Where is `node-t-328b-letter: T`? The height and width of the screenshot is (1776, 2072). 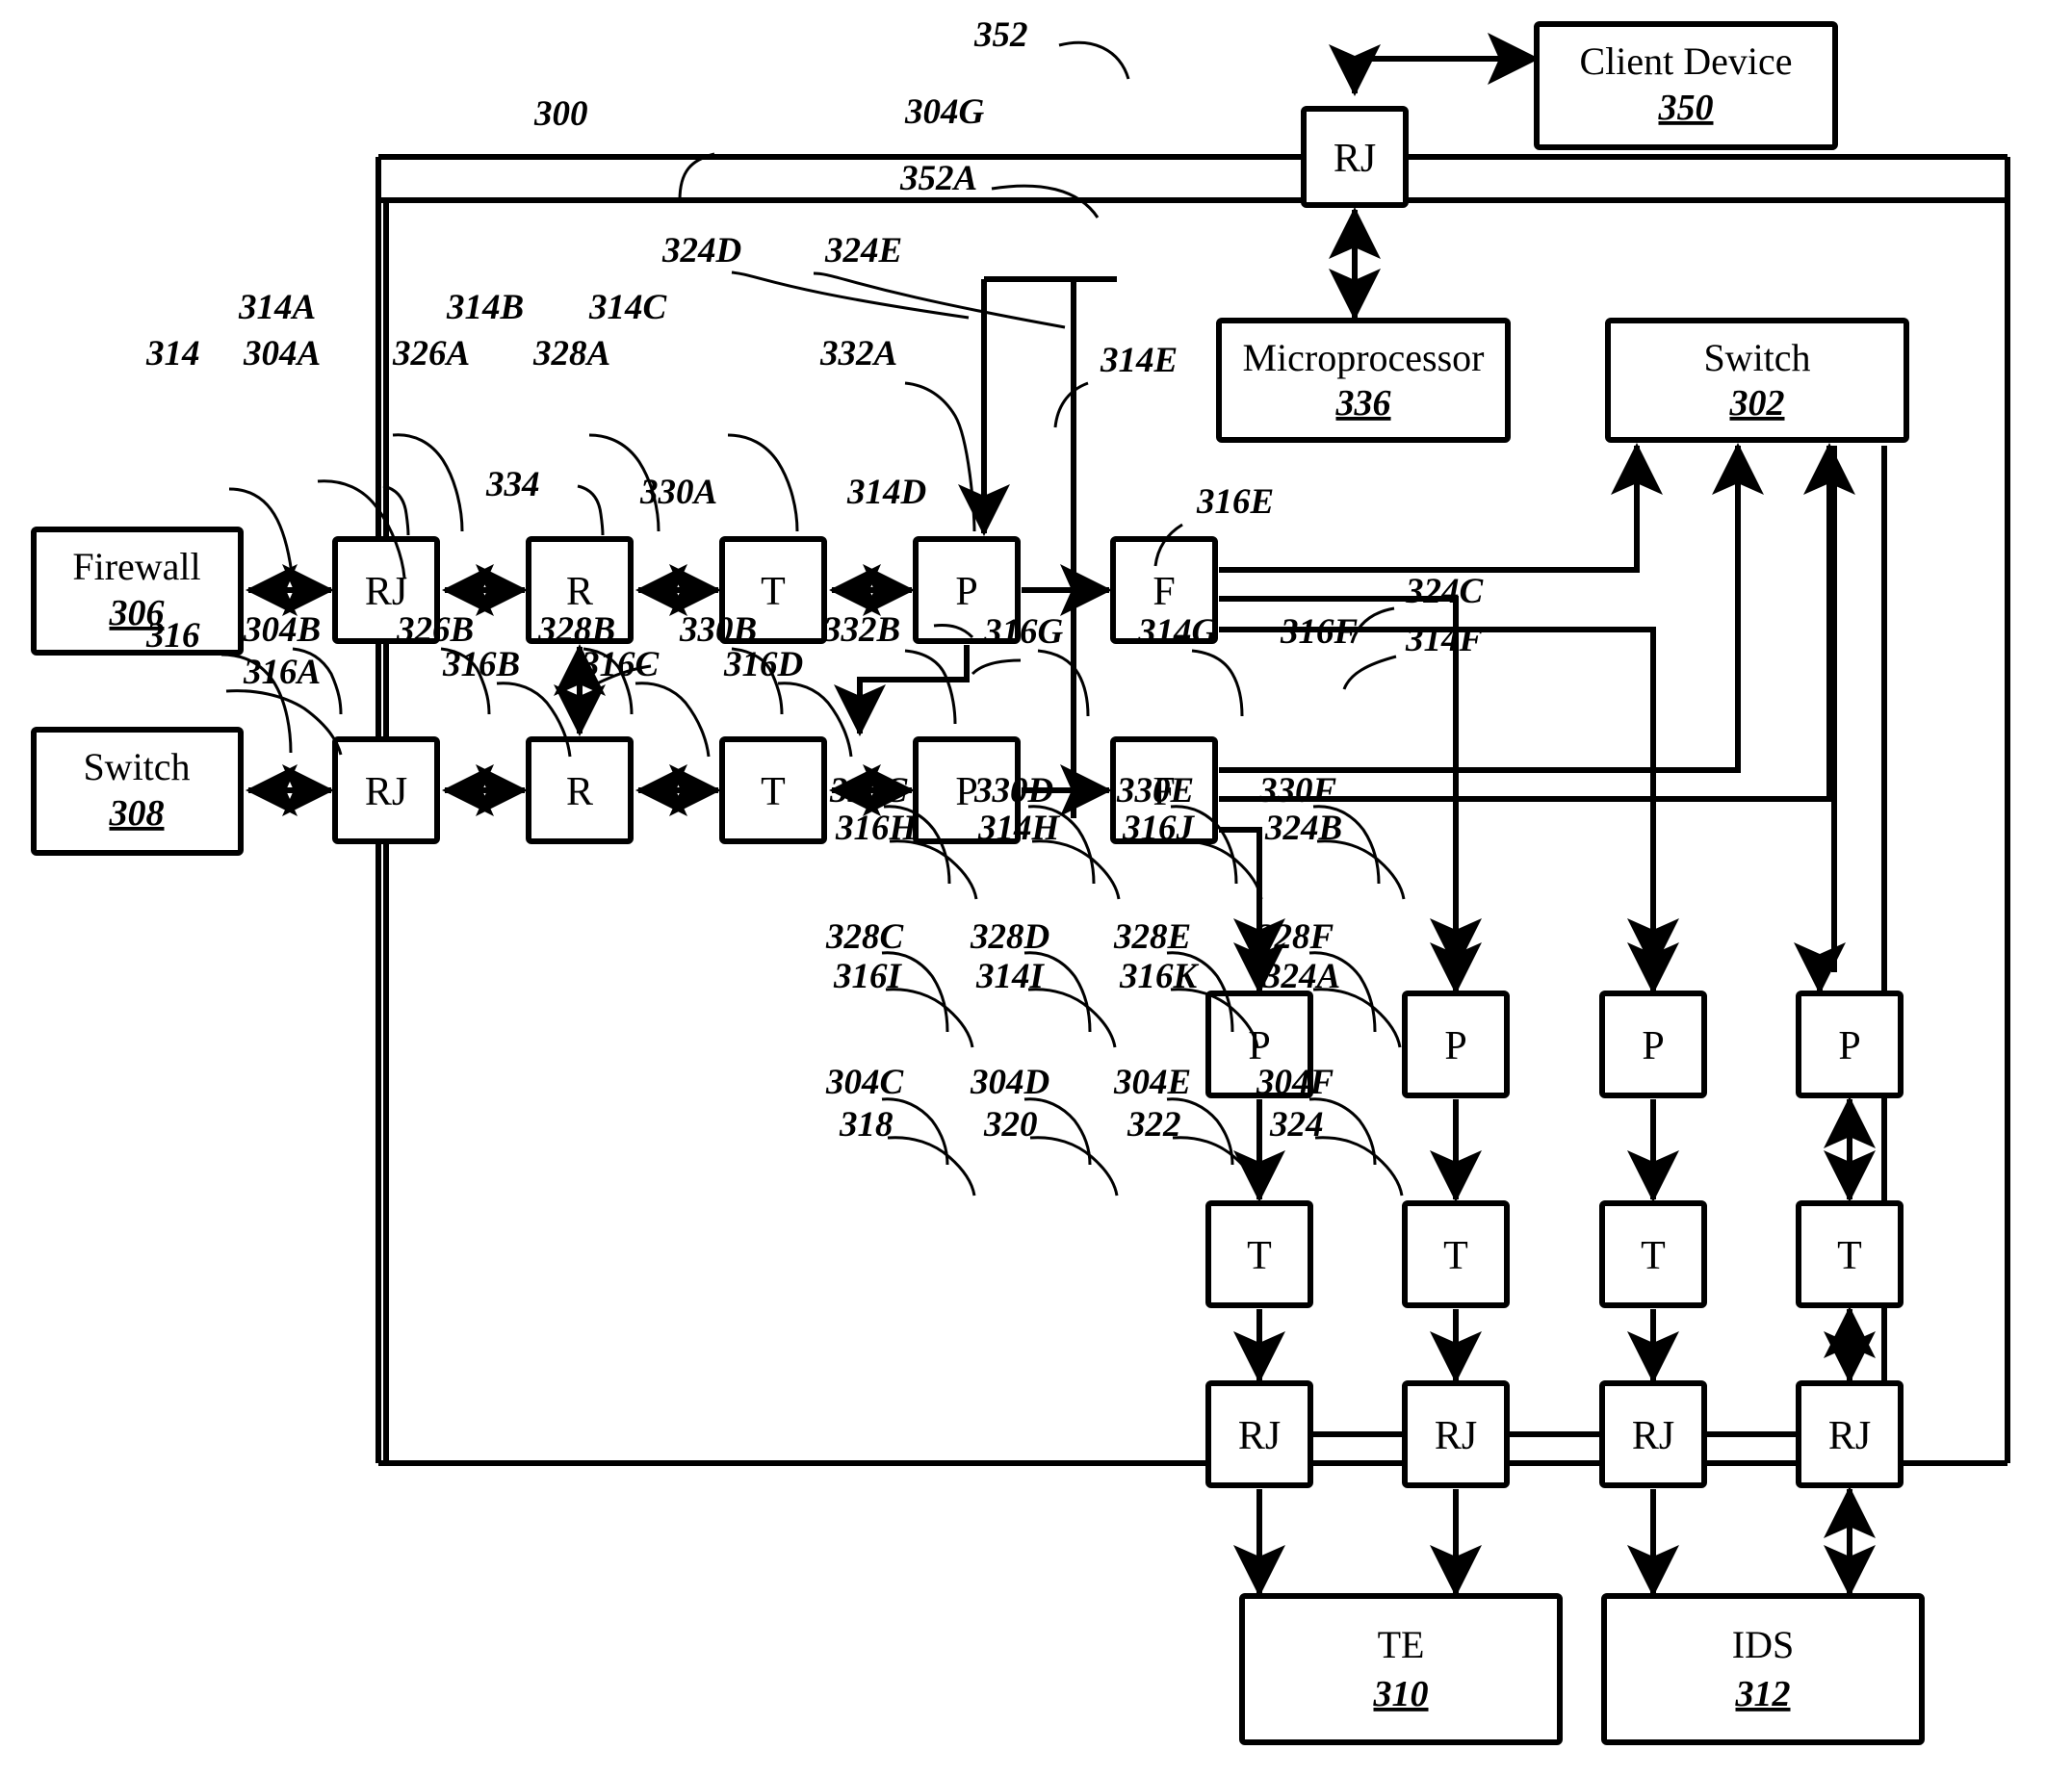 node-t-328b-letter: T is located at coordinates (773, 792).